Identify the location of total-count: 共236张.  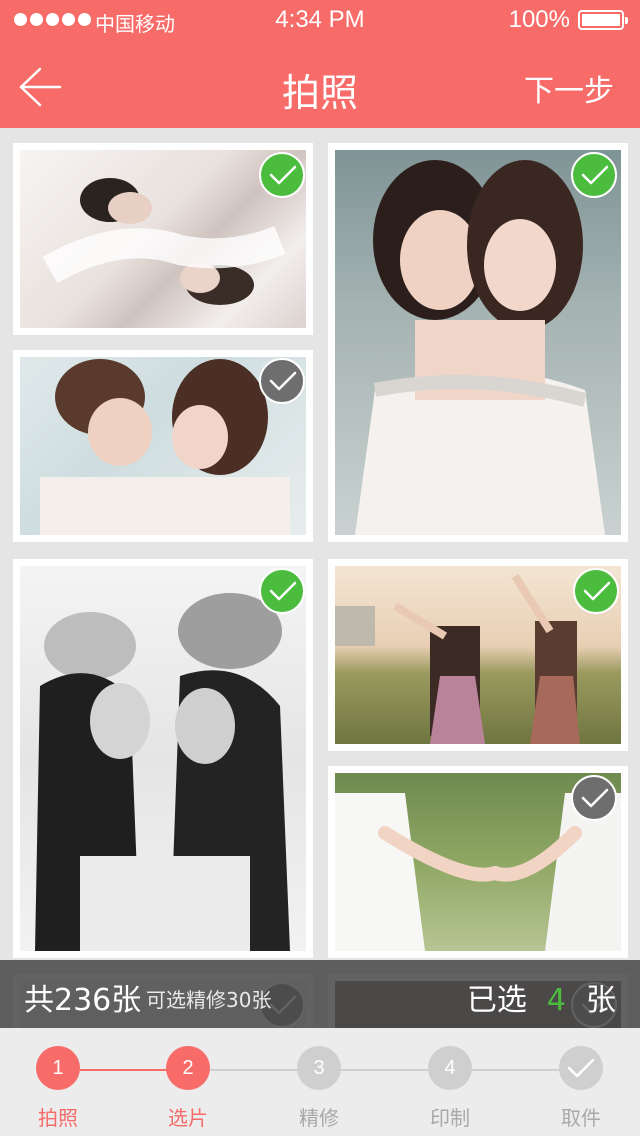
(83, 1000).